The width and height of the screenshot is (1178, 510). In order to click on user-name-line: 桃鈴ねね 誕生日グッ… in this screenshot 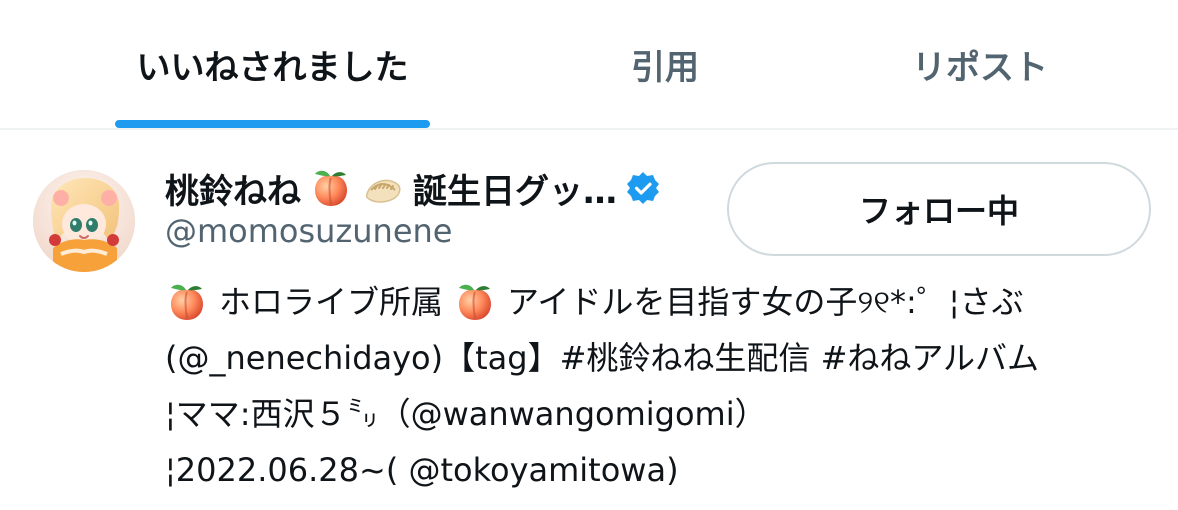, I will do `click(445, 188)`.